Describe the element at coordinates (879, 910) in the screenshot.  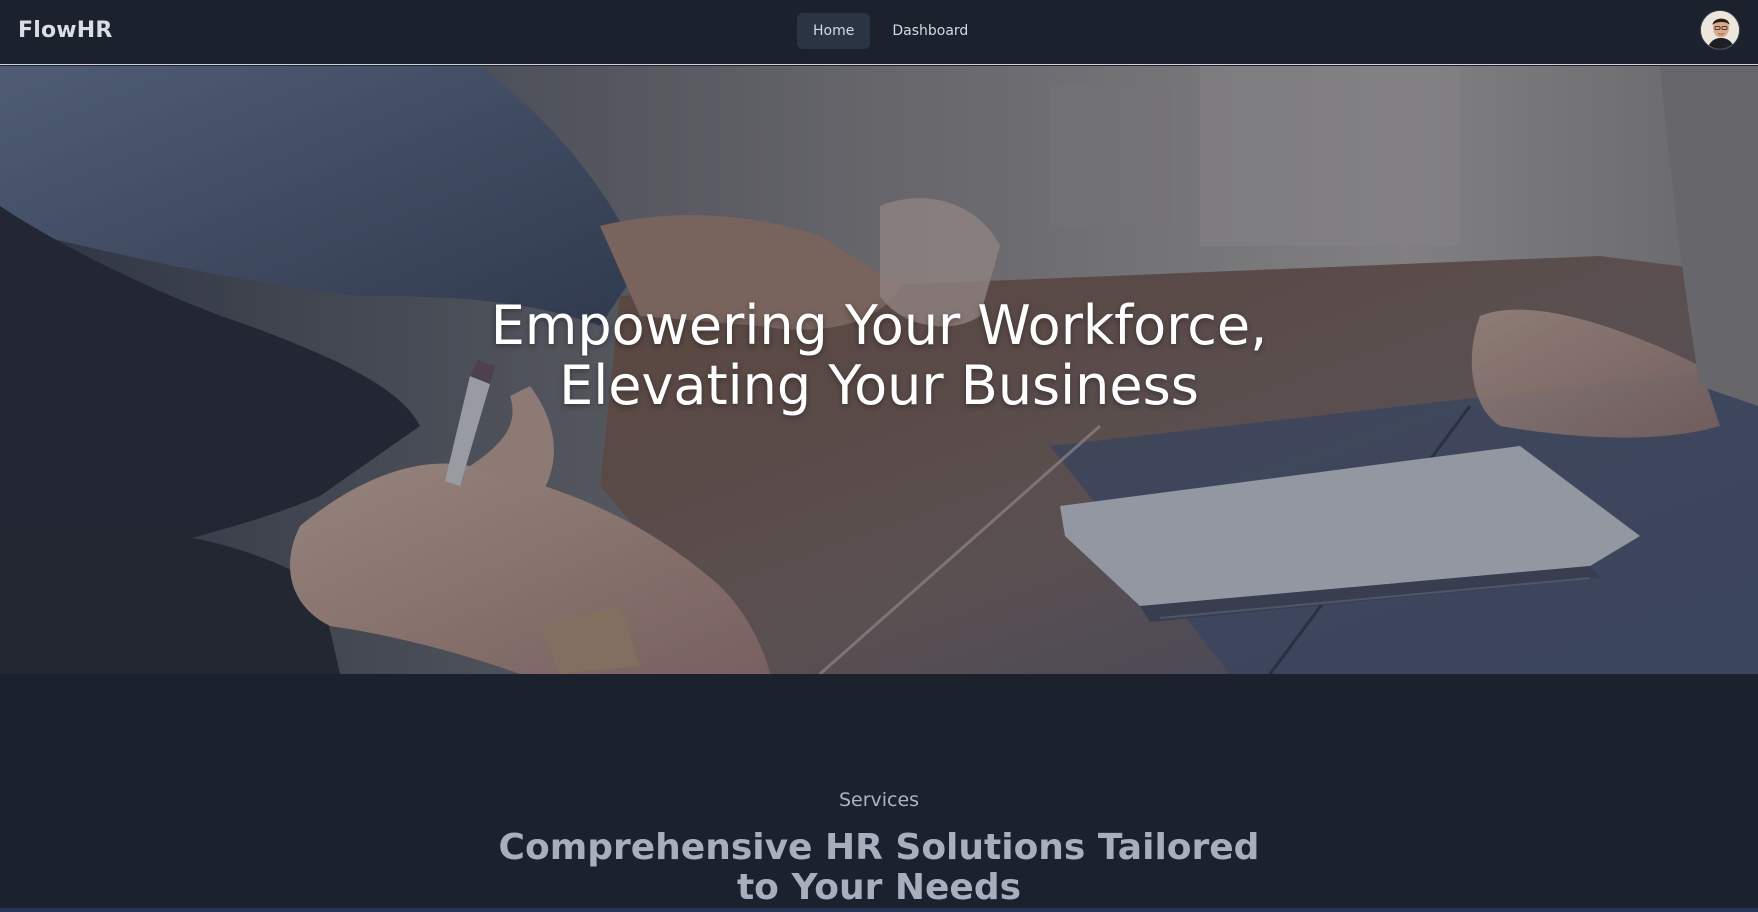
I see `bottom-divider` at that location.